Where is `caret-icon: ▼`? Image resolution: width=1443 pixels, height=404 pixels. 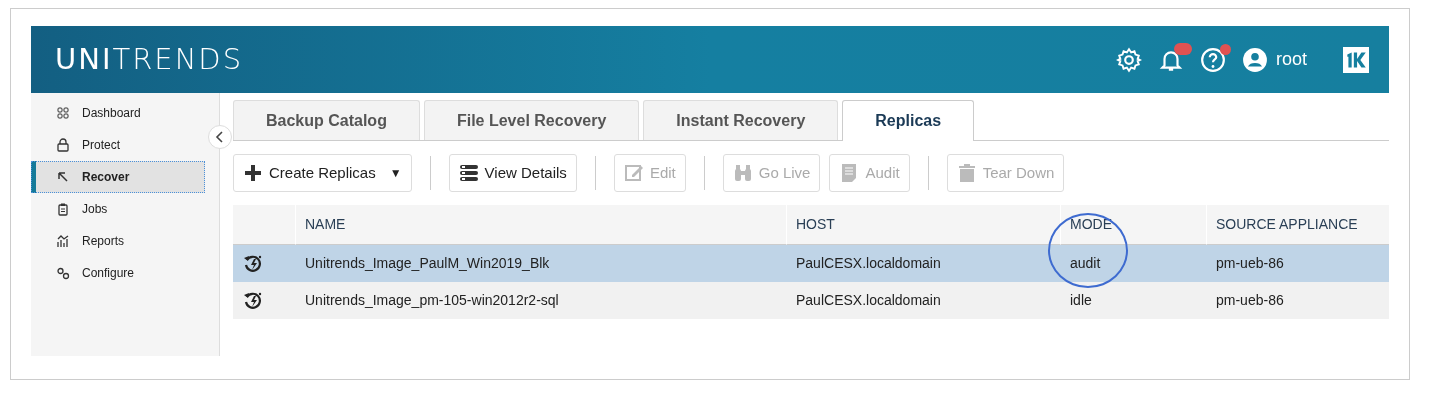 caret-icon: ▼ is located at coordinates (395, 173).